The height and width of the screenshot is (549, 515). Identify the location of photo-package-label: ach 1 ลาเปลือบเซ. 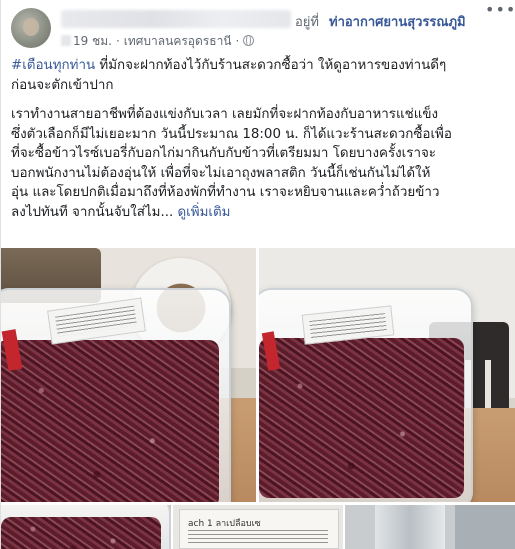
(258, 527).